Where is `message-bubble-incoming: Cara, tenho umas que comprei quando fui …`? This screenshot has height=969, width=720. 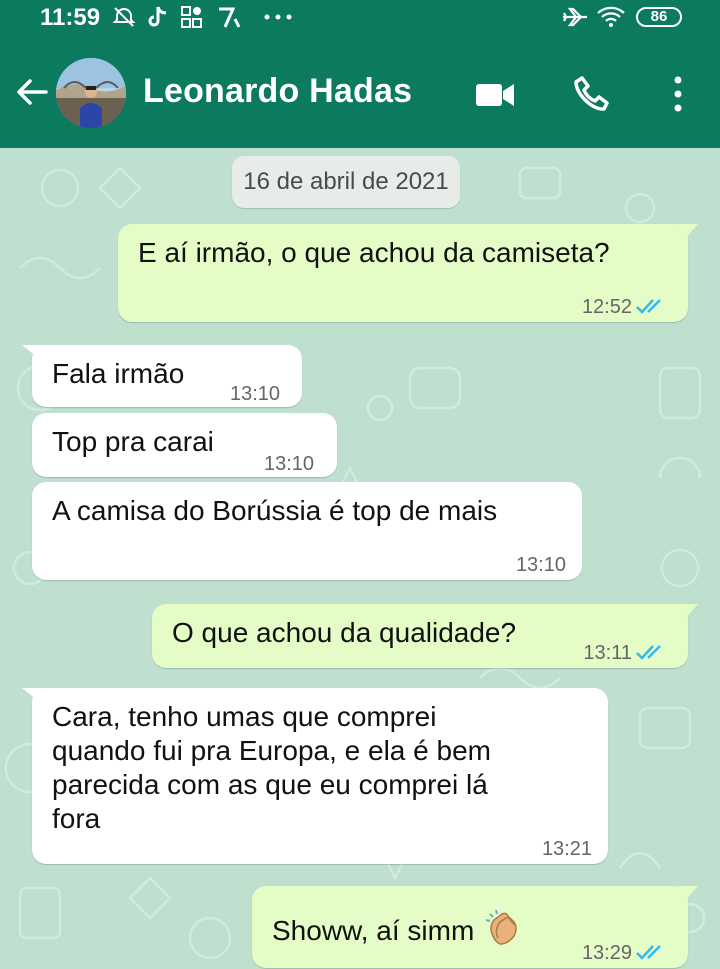
message-bubble-incoming: Cara, tenho umas que comprei quando fui … is located at coordinates (315, 776).